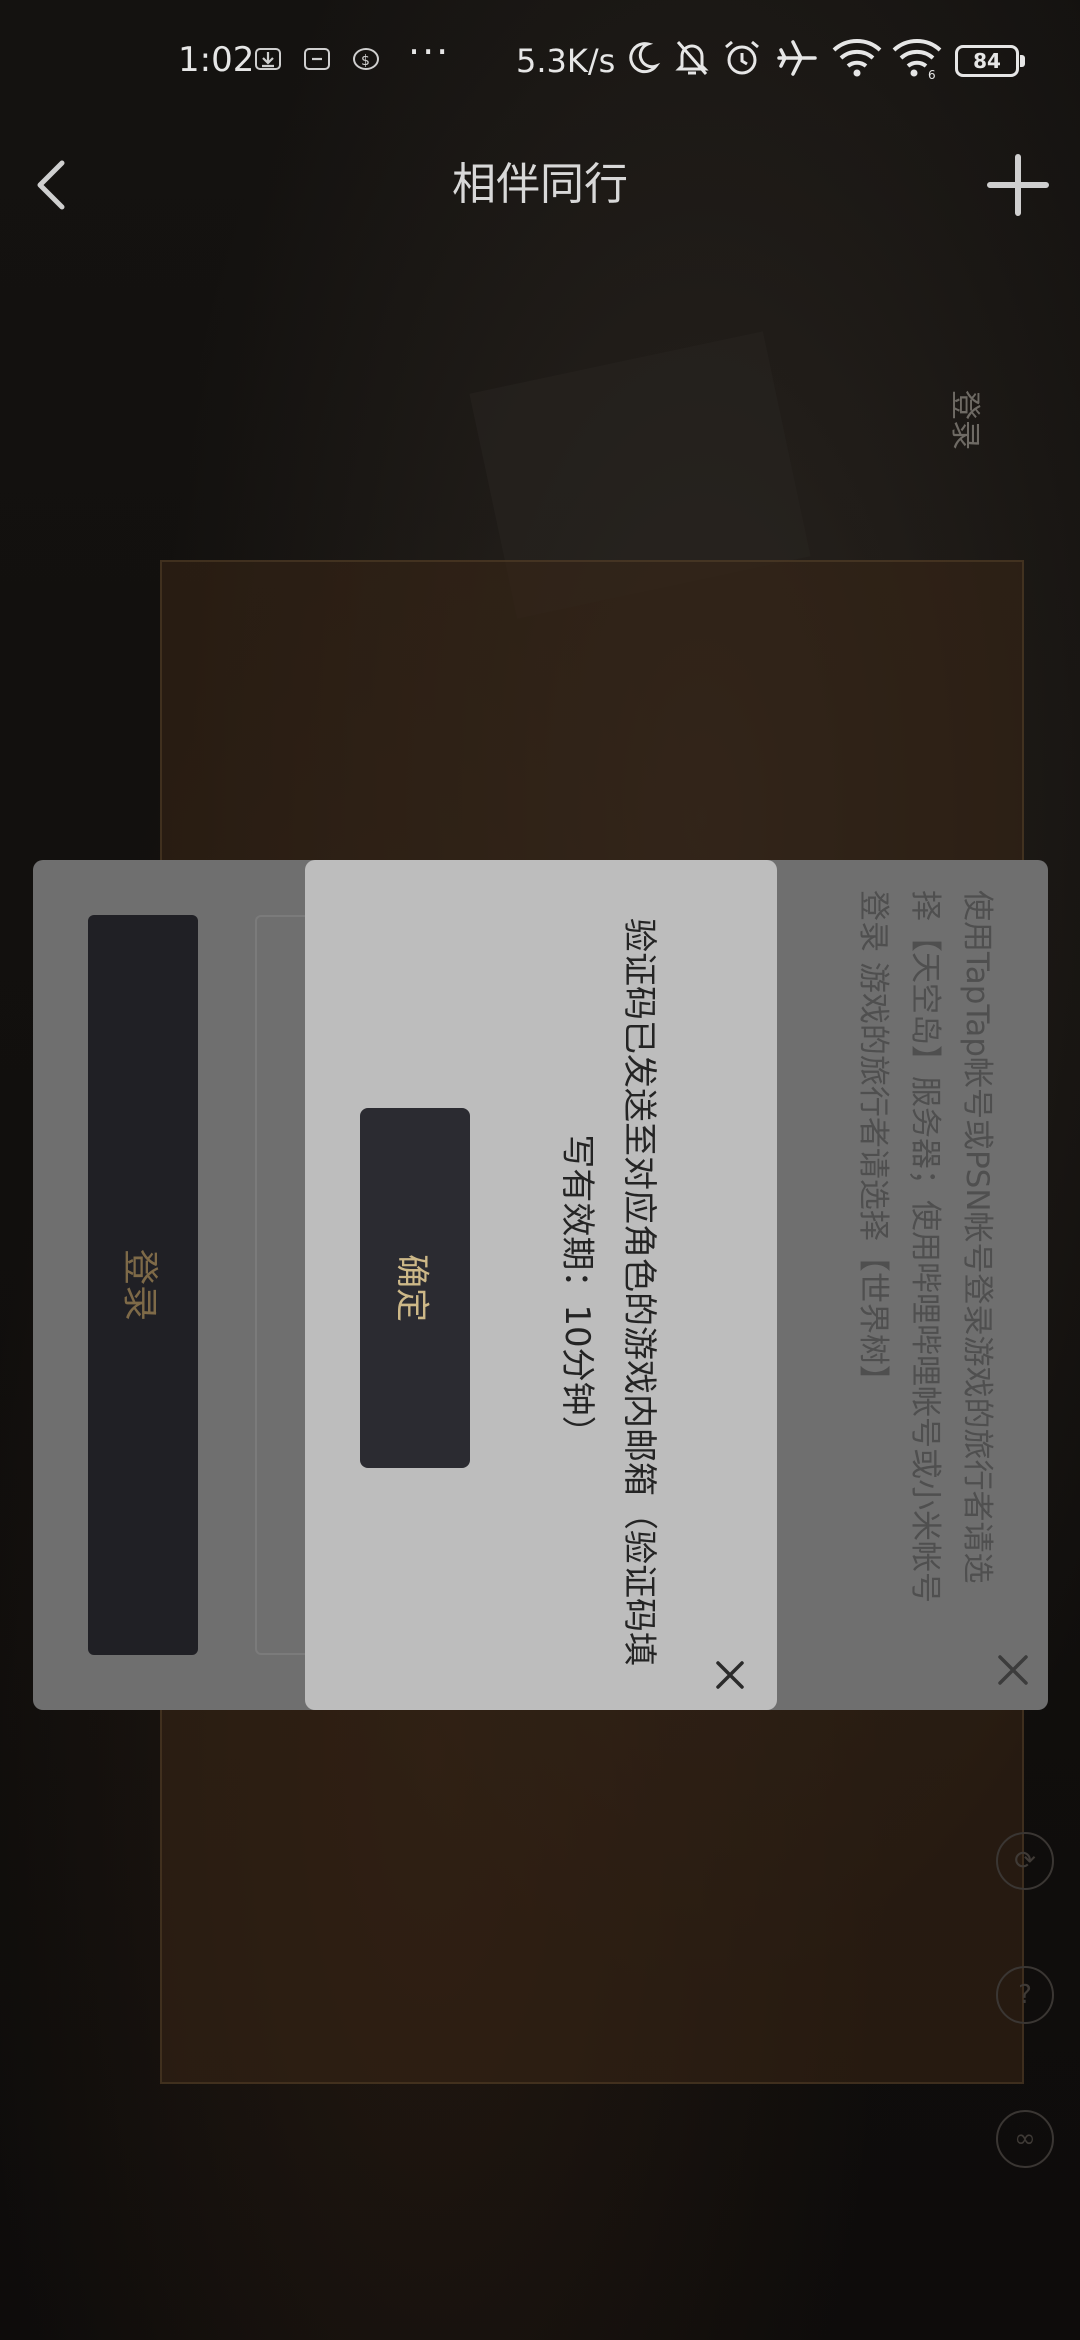 The image size is (1080, 2340). I want to click on dialog-message: 验证码已发送至对应角色的游戏内邮箱（验证码填写有效期：10分钟）, so click(608, 1292).